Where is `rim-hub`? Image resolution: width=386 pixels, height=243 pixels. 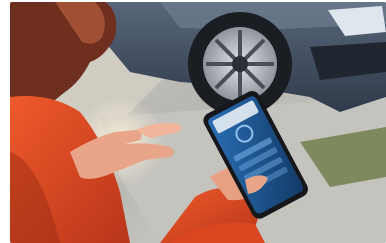
rim-hub is located at coordinates (240, 64).